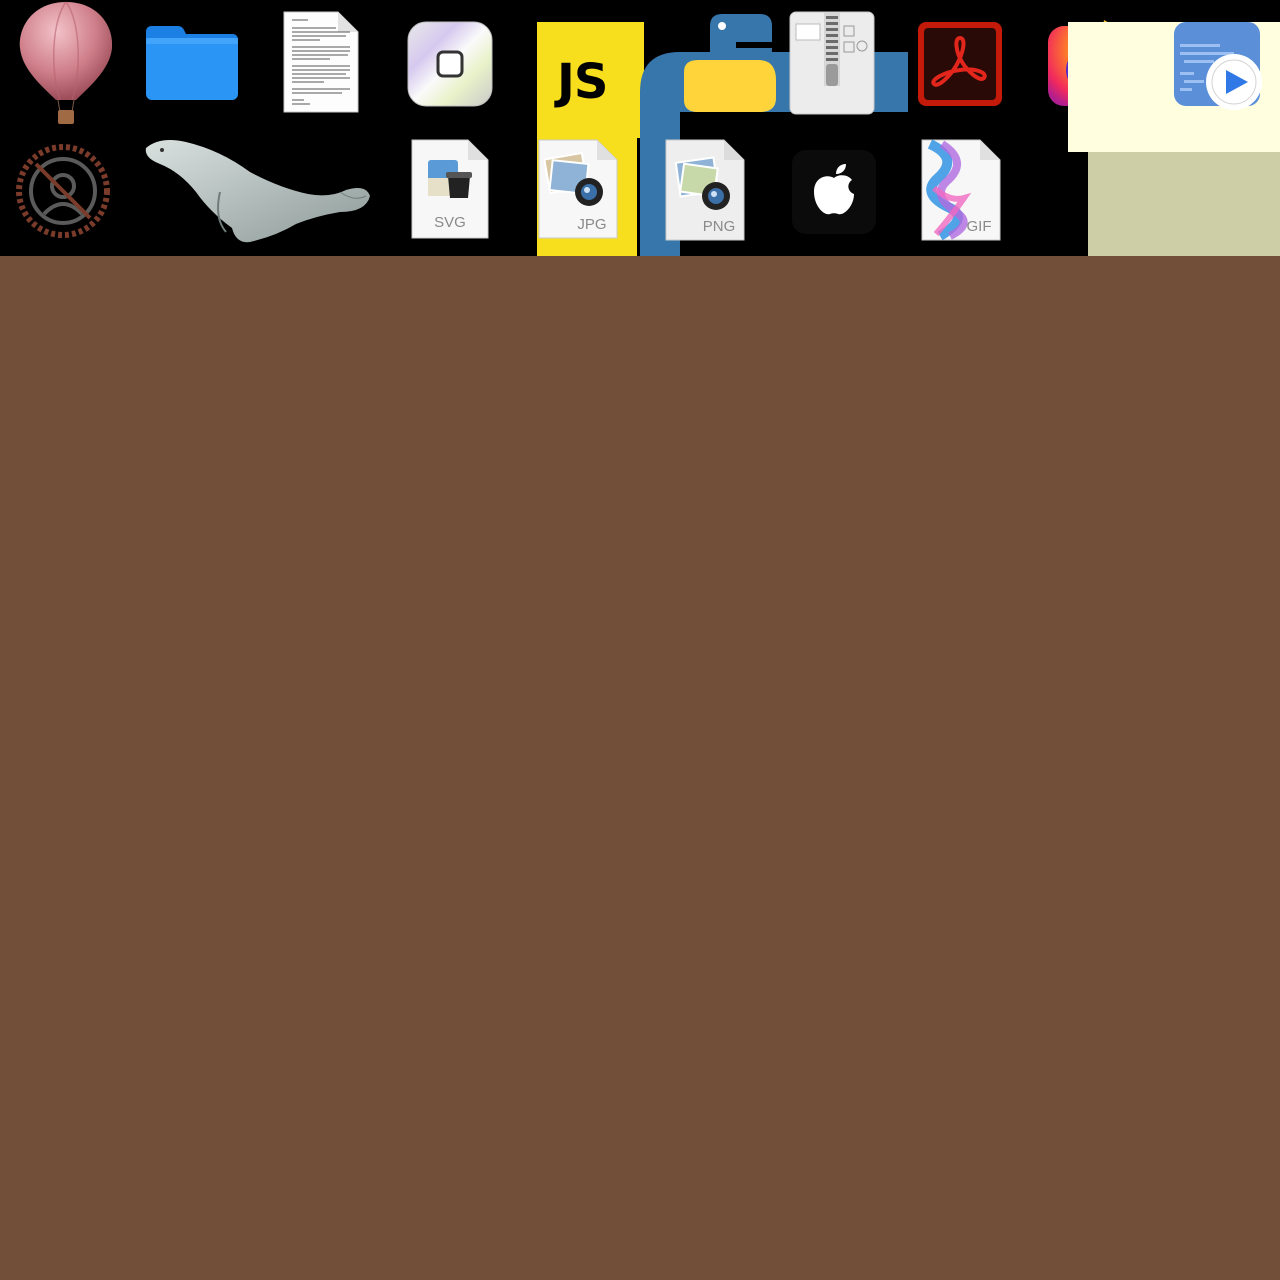 This screenshot has height=1280, width=1280. What do you see at coordinates (66, 65) in the screenshot?
I see `hot-air-balloon-icon` at bounding box center [66, 65].